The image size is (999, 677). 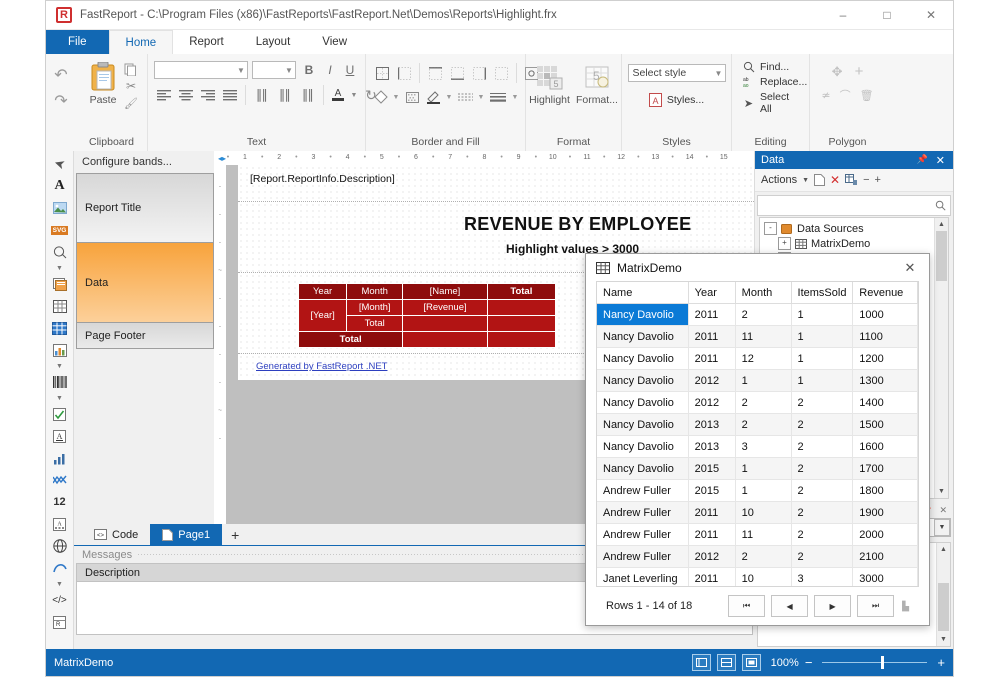 What do you see at coordinates (230, 95) in the screenshot?
I see `align-justify-icon` at bounding box center [230, 95].